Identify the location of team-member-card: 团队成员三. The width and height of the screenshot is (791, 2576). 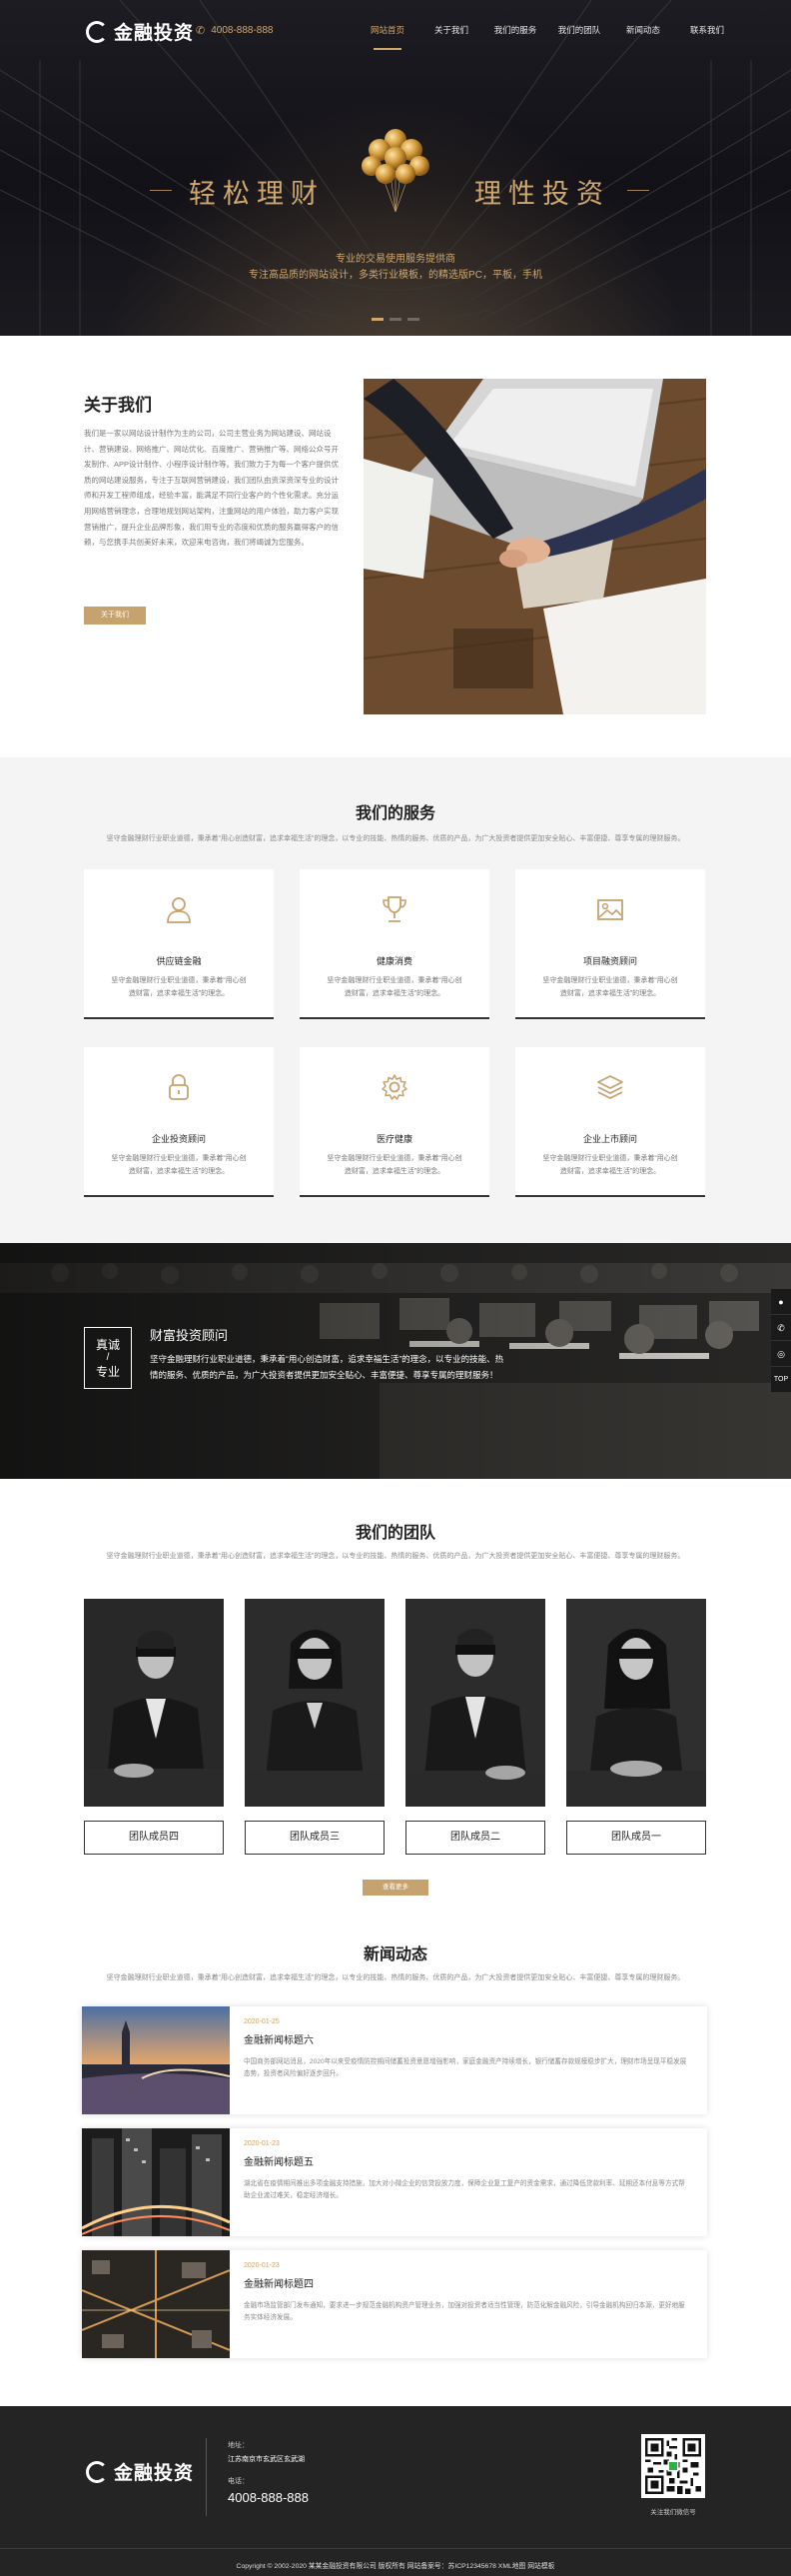
(315, 1727).